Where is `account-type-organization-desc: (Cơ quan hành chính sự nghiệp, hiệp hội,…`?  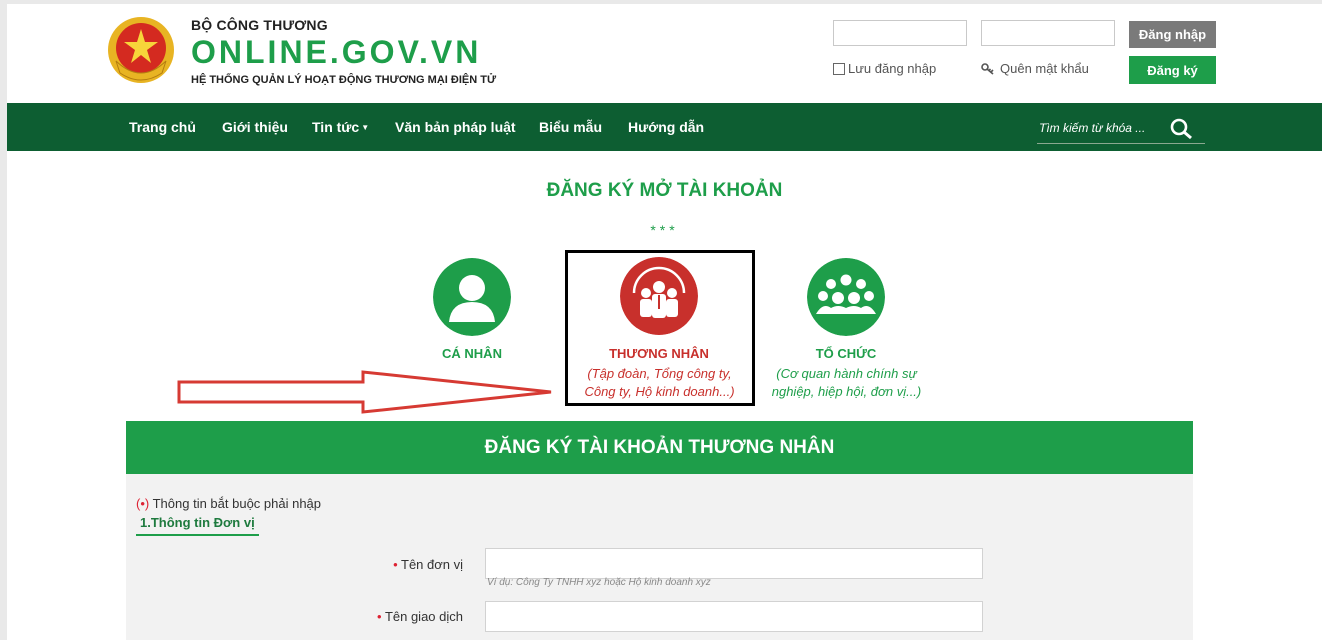
account-type-organization-desc: (Cơ quan hành chính sự nghiệp, hiệp hội,… is located at coordinates (846, 382).